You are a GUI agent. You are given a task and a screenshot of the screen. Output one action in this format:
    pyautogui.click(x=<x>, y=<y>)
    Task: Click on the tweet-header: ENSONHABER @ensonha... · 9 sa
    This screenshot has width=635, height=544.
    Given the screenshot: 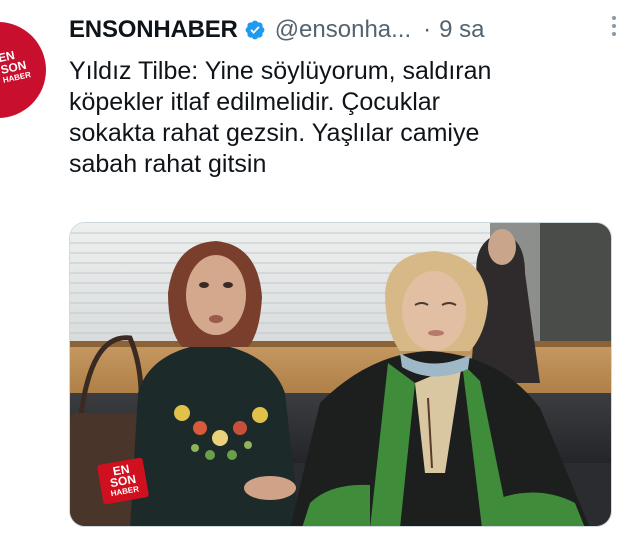 What is the action you would take?
    pyautogui.click(x=349, y=30)
    